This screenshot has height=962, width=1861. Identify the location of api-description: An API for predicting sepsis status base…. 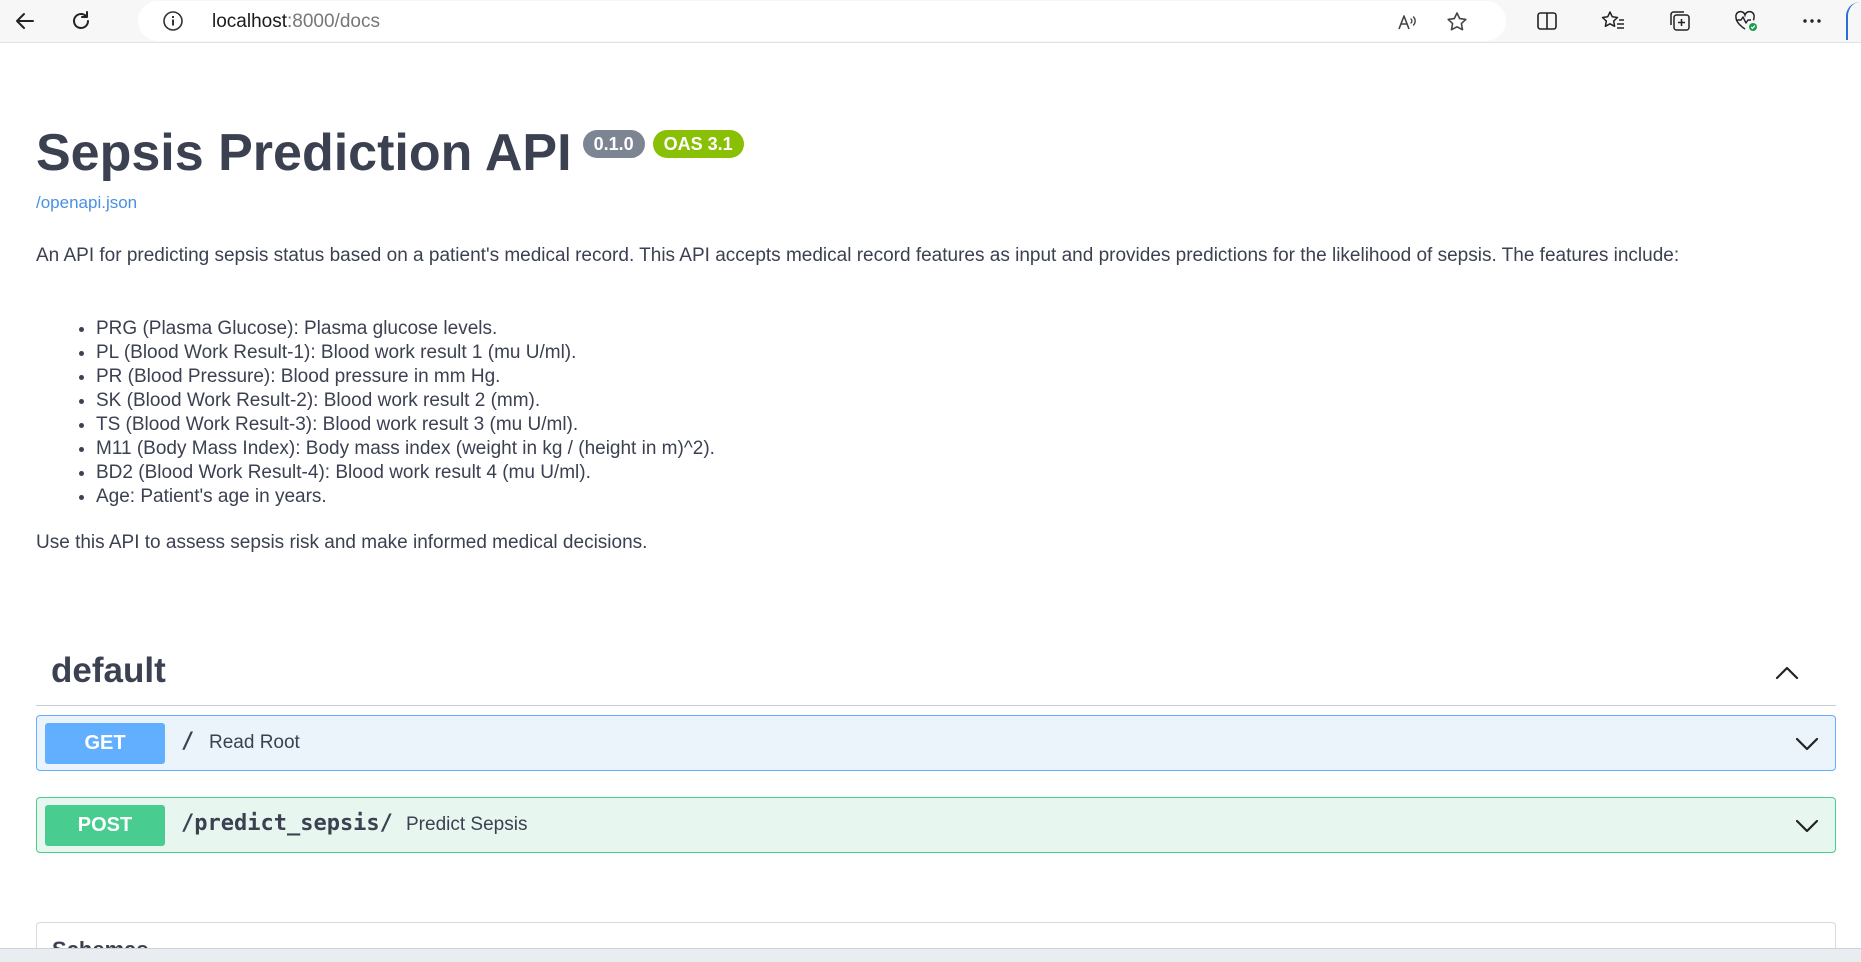
(858, 255).